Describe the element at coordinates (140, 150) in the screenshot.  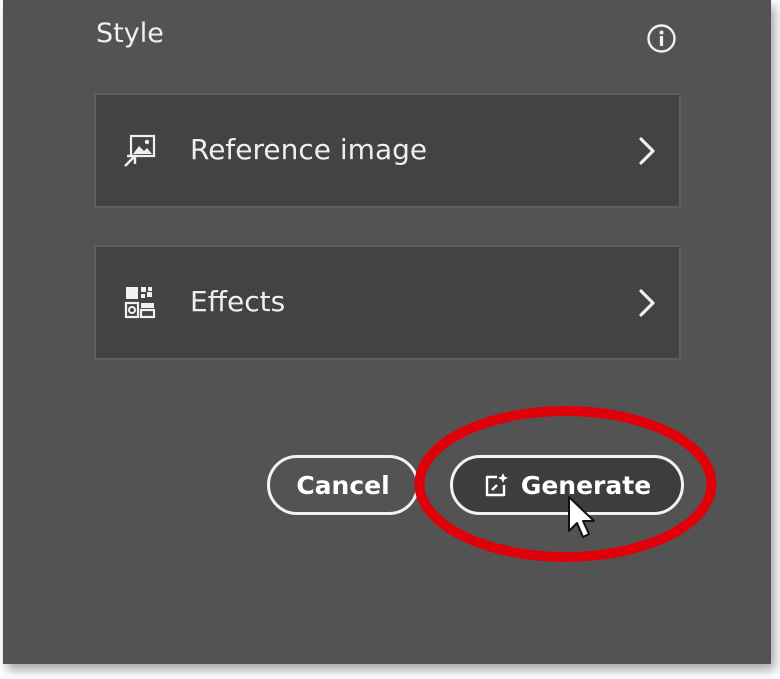
I see `reference-image-icon` at that location.